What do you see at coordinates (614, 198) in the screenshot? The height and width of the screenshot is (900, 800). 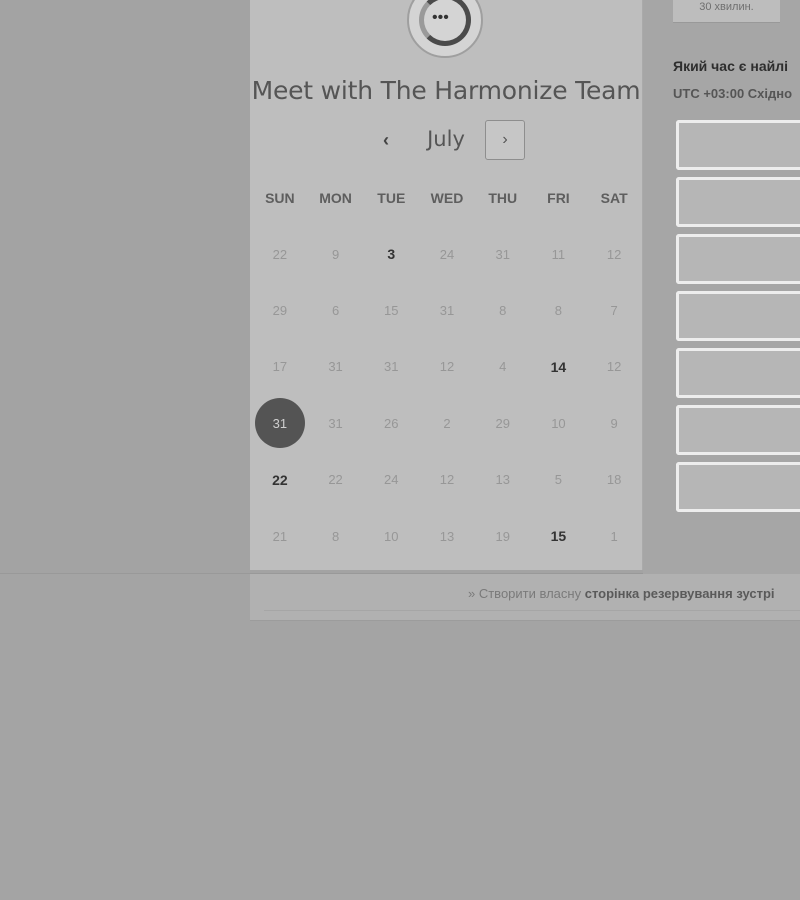 I see `weekday-sat: SAT` at bounding box center [614, 198].